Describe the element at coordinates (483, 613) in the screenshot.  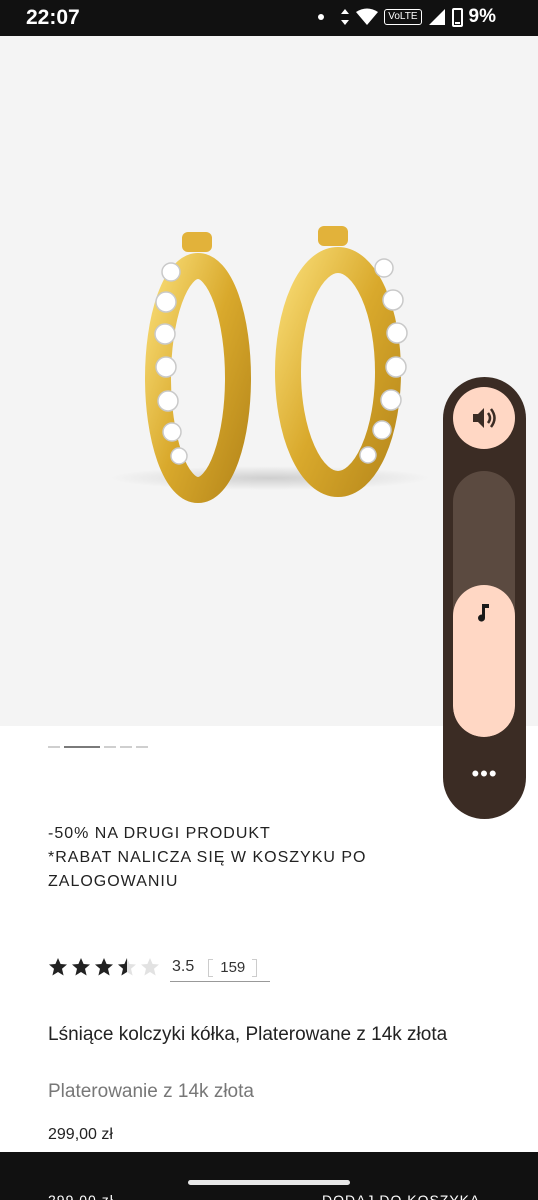
I see `music-note-icon` at that location.